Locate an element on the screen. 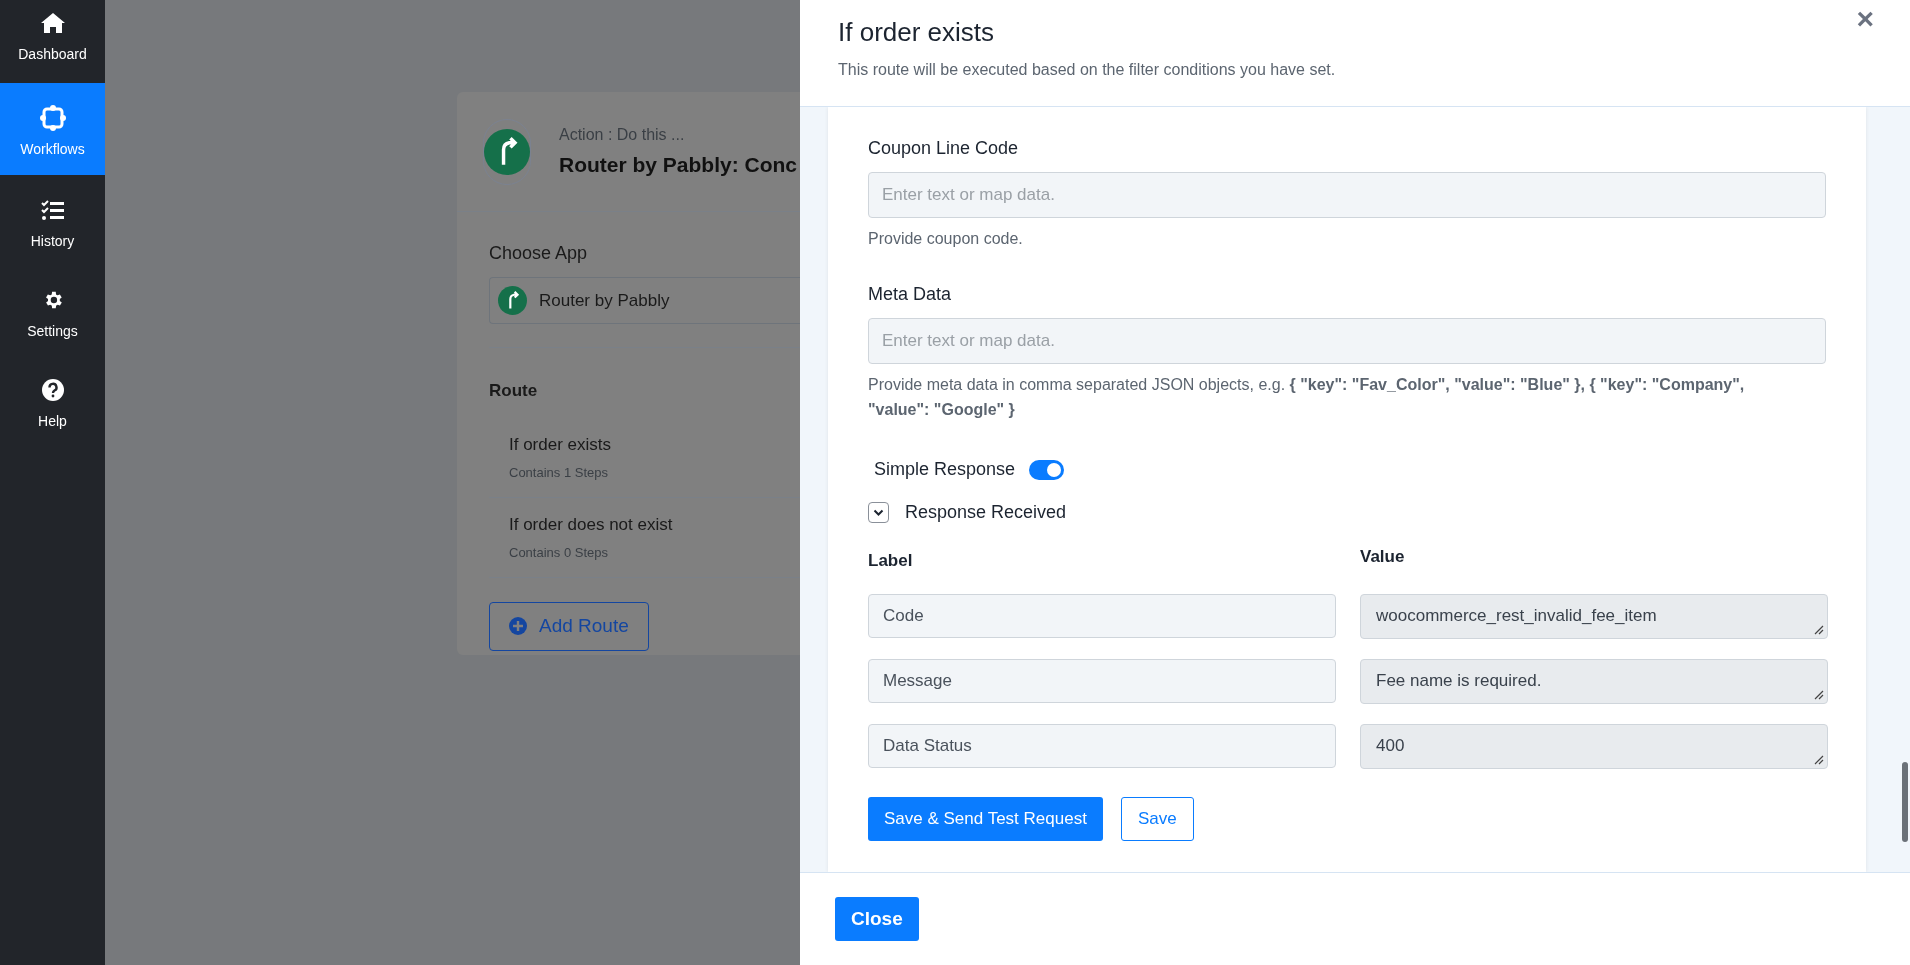  route-steps: Contains 0 Steps is located at coordinates (663, 553).